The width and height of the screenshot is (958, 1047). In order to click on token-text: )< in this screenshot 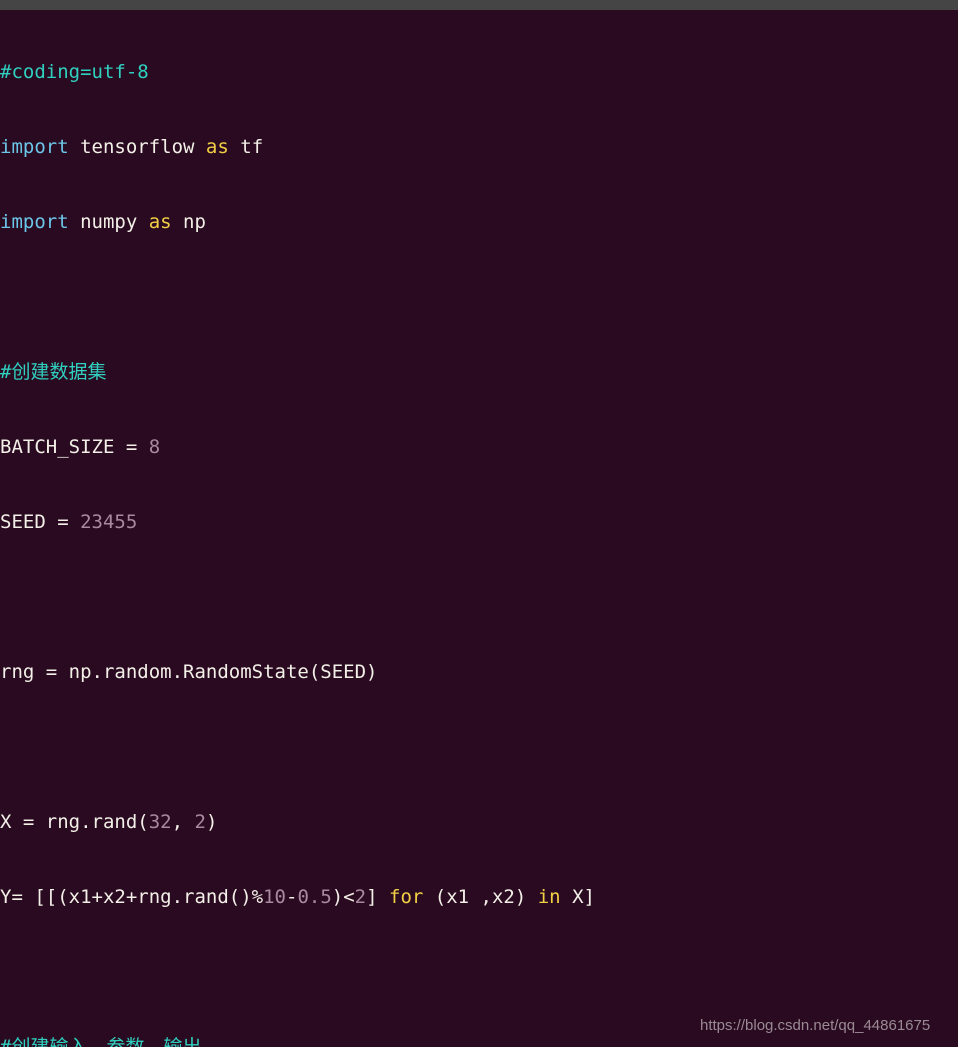, I will do `click(343, 897)`.